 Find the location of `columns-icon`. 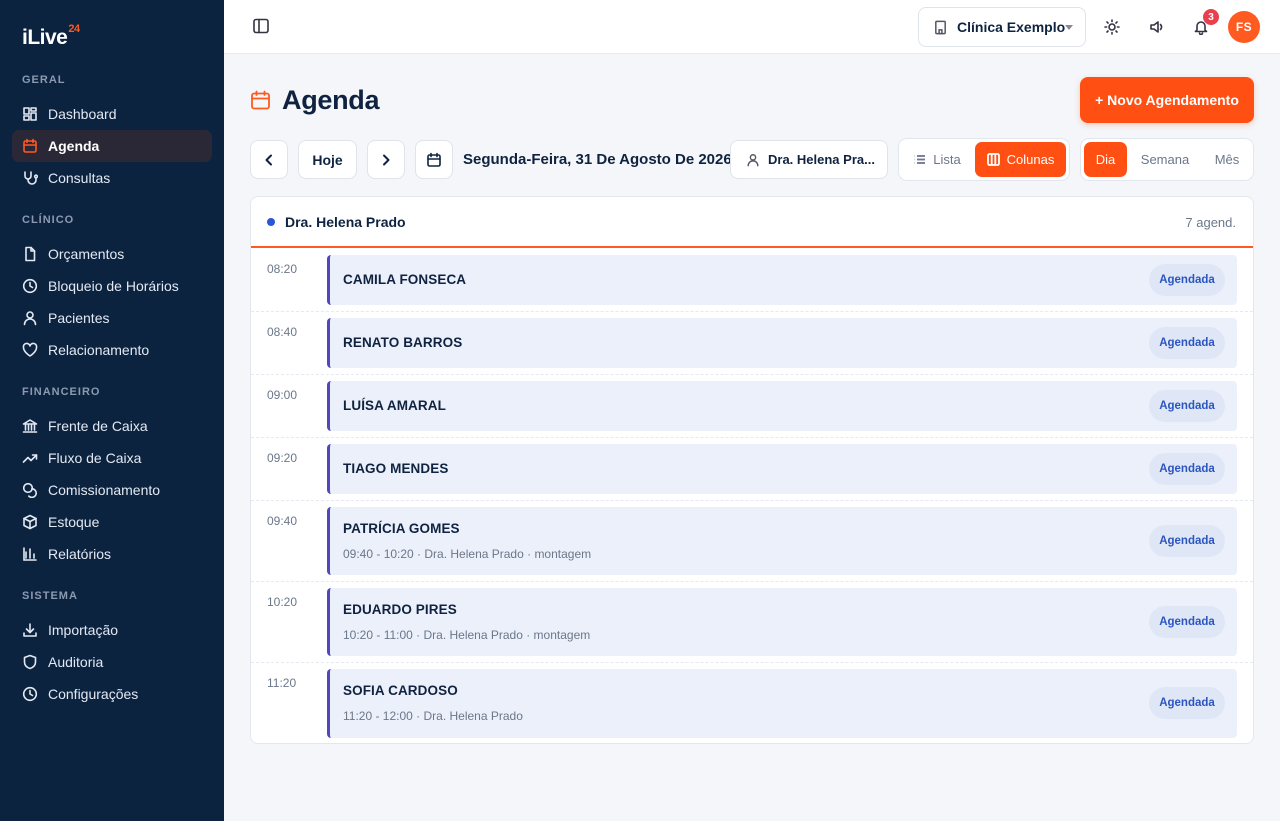

columns-icon is located at coordinates (996, 159).